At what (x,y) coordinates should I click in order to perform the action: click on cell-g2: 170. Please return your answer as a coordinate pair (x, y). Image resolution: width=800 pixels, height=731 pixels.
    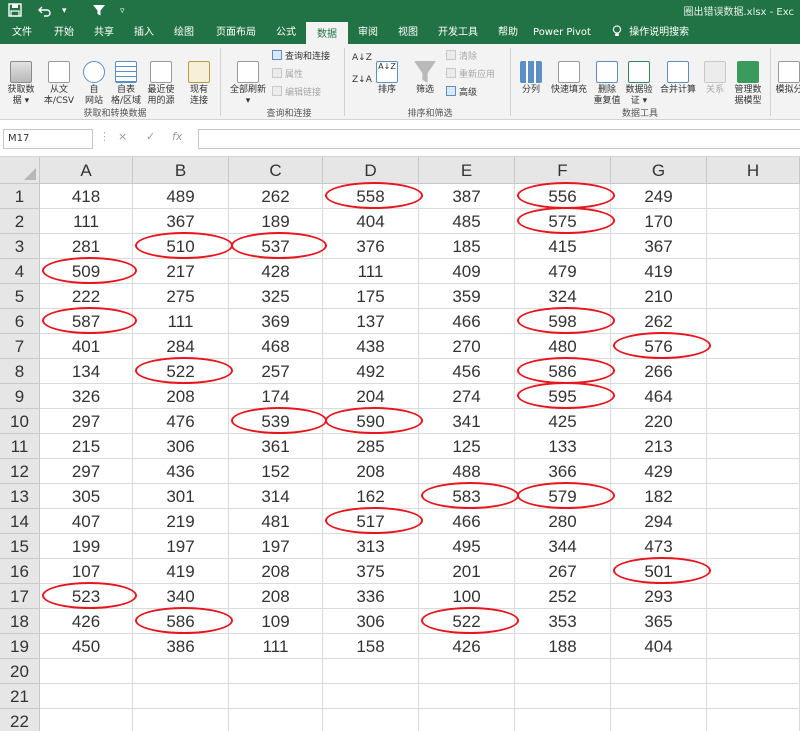
    Looking at the image, I should click on (659, 221).